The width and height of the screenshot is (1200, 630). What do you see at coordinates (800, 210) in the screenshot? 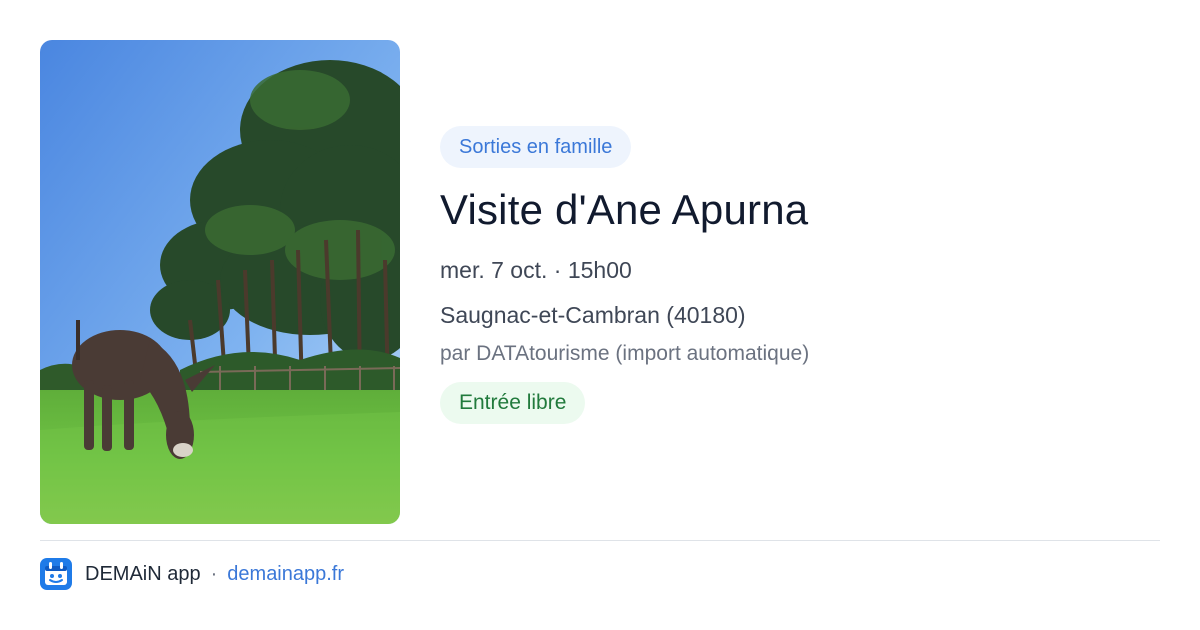
I see `event-title: Visite d'Ane Apurna` at bounding box center [800, 210].